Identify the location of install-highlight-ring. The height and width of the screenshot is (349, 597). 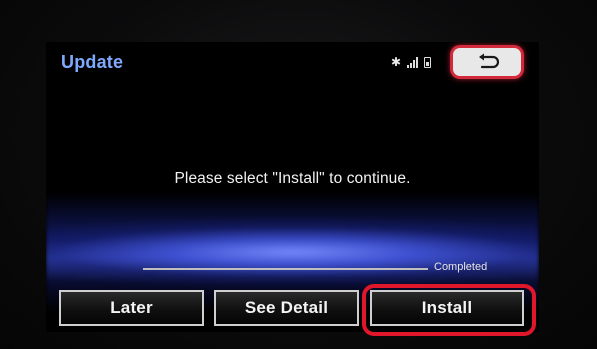
(449, 310).